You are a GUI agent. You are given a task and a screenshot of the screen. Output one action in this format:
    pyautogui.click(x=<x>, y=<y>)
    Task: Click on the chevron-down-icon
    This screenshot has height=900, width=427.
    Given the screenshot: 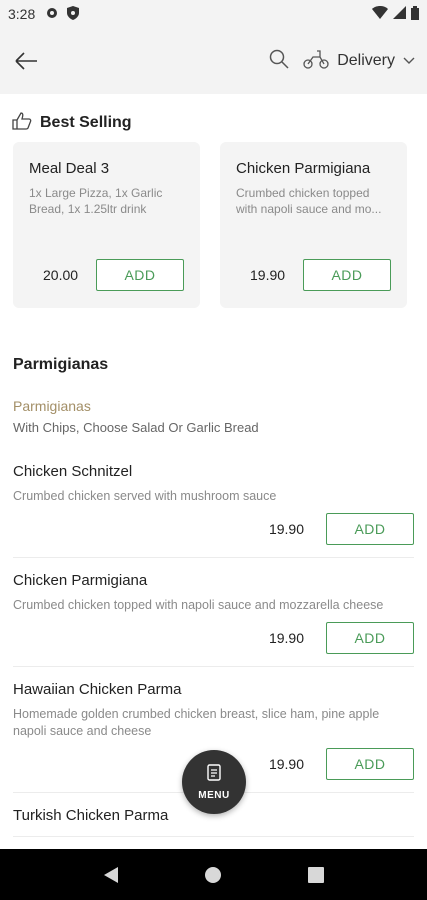 What is the action you would take?
    pyautogui.click(x=409, y=61)
    